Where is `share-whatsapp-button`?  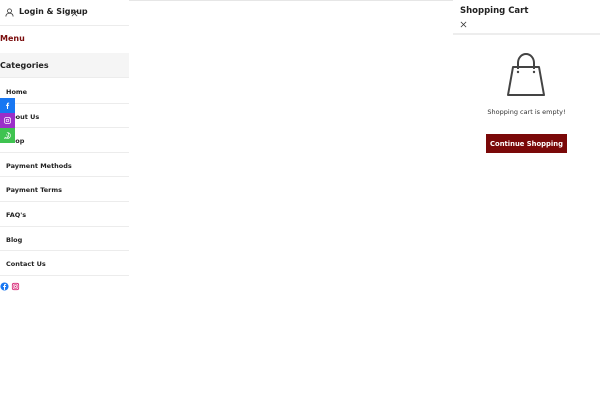
share-whatsapp-button is located at coordinates (7, 135).